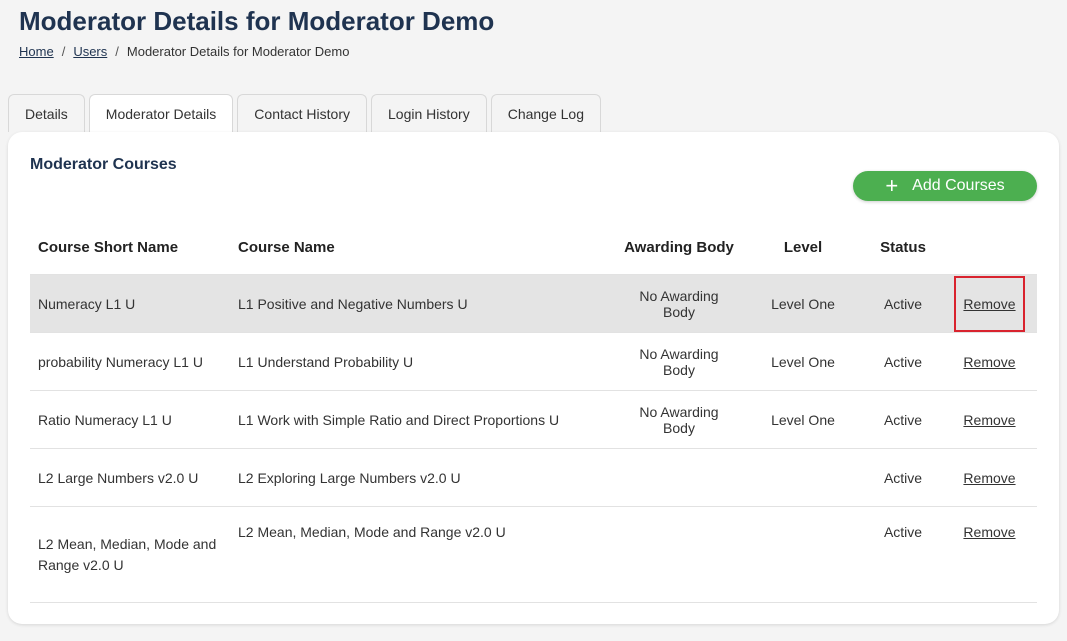 The width and height of the screenshot is (1067, 641). Describe the element at coordinates (130, 361) in the screenshot. I see `cell-short-name: probability Numeracy L1 U` at that location.